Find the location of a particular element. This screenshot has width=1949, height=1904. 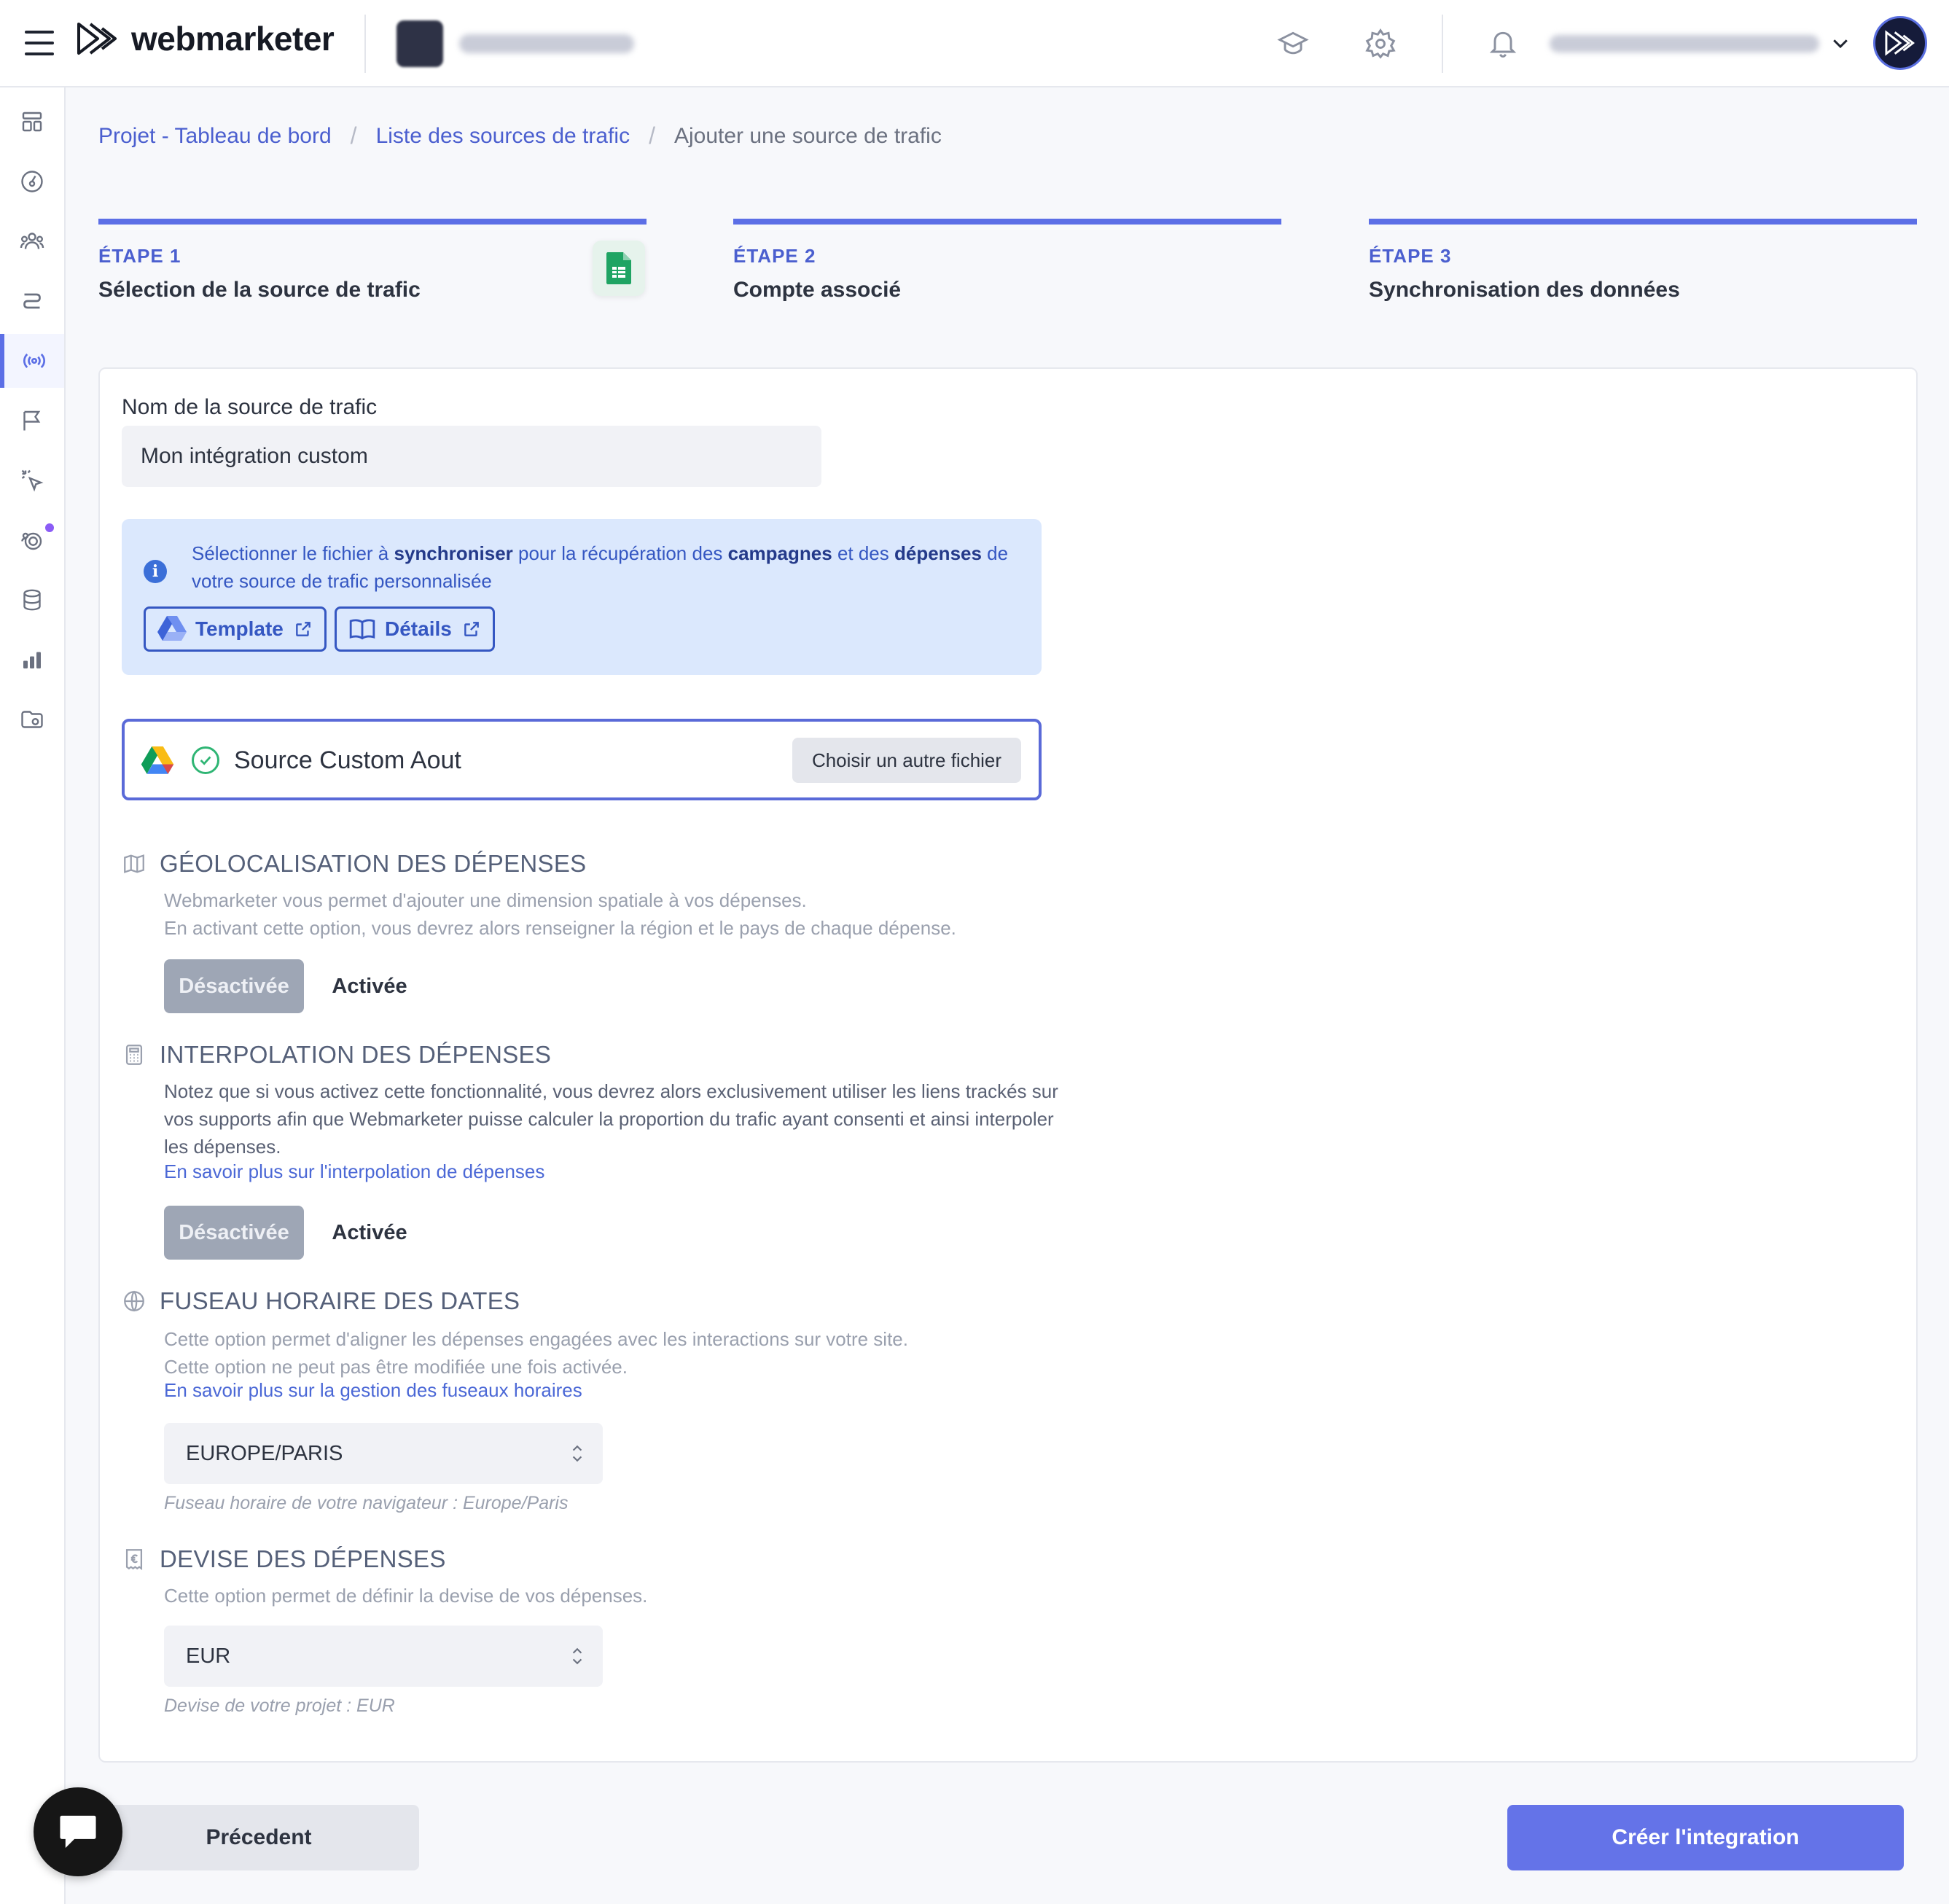

receipt-euro-icon is located at coordinates (134, 1560).